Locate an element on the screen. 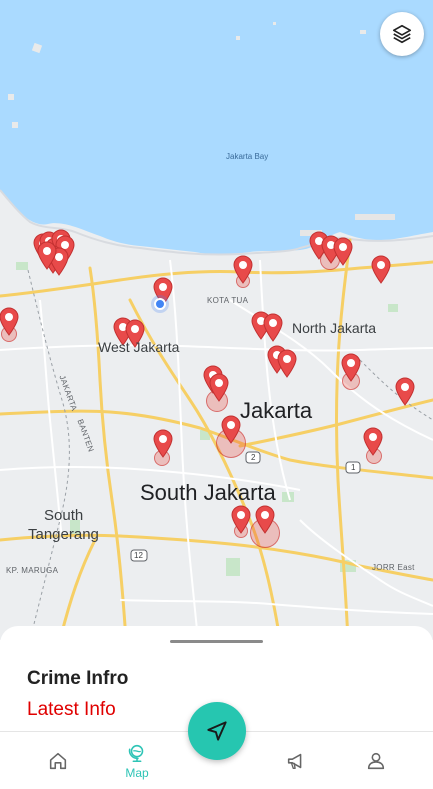 The height and width of the screenshot is (789, 433). nav-map: Map is located at coordinates (137, 760).